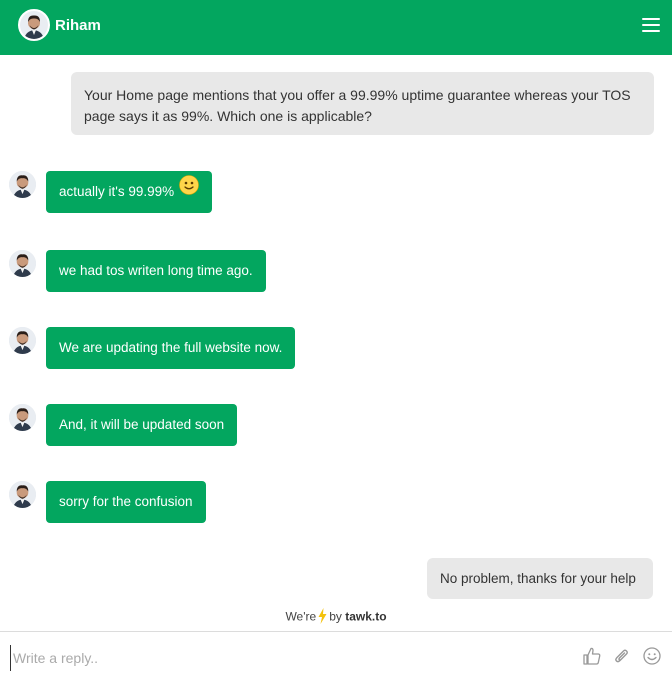 The image size is (672, 676). I want to click on agent-message-text: actually it's 99.99%, so click(117, 191).